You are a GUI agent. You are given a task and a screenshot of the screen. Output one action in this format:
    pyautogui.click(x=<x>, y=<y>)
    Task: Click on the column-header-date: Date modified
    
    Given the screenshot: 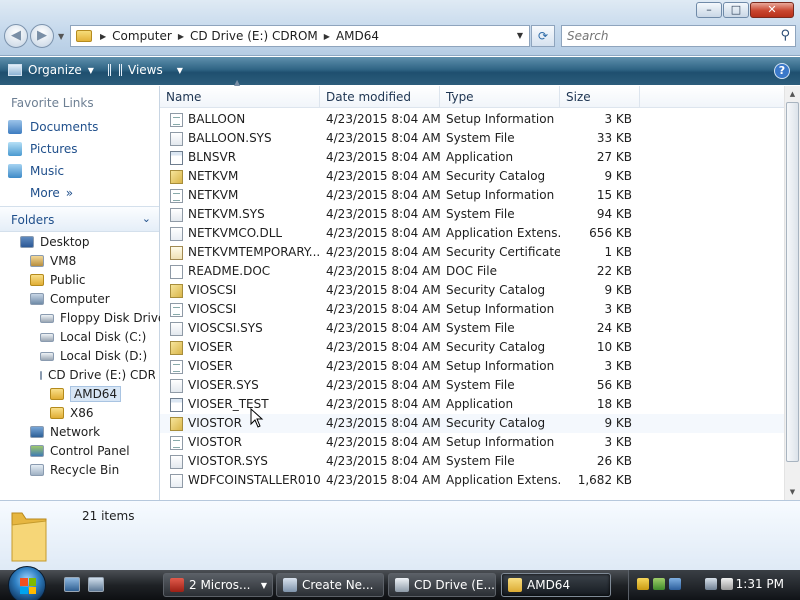 What is the action you would take?
    pyautogui.click(x=380, y=97)
    